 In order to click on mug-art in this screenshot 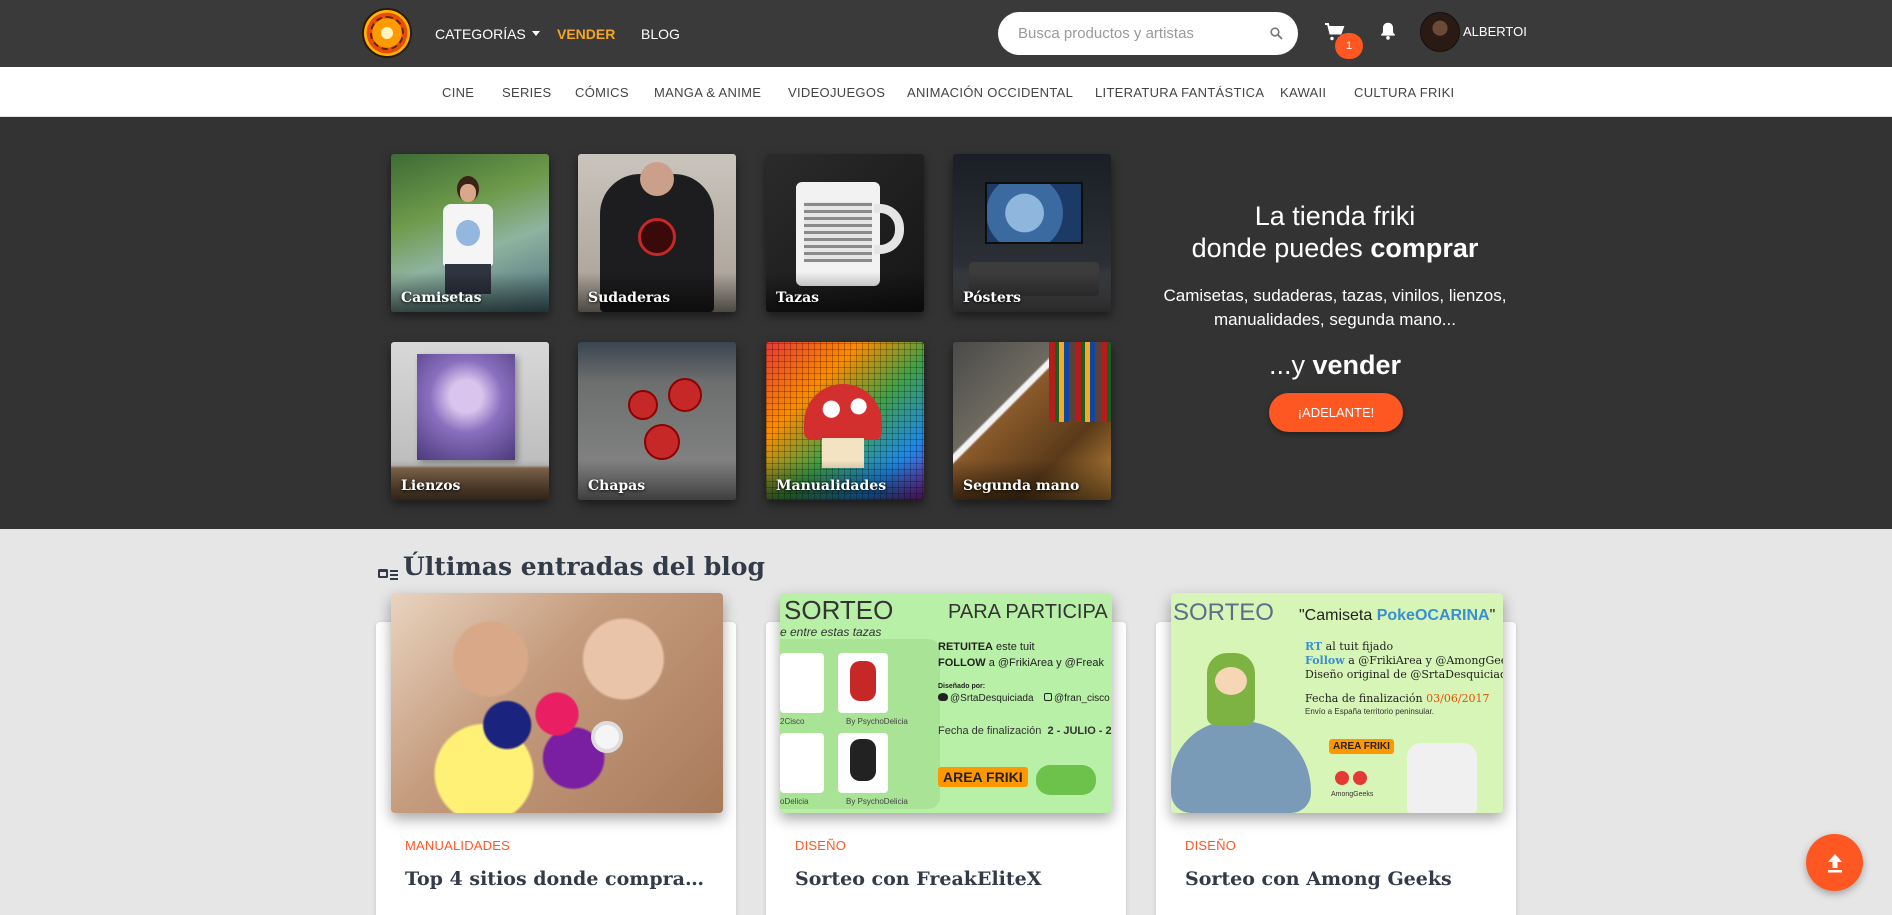, I will do `click(863, 760)`.